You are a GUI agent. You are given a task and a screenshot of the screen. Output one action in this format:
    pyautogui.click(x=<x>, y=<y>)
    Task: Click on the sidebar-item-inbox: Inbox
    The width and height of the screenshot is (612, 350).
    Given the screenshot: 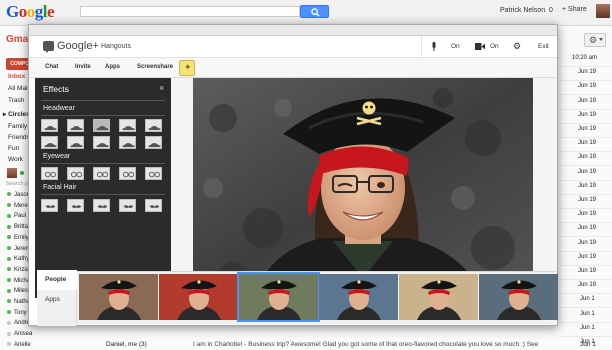 What is the action you would take?
    pyautogui.click(x=16, y=76)
    